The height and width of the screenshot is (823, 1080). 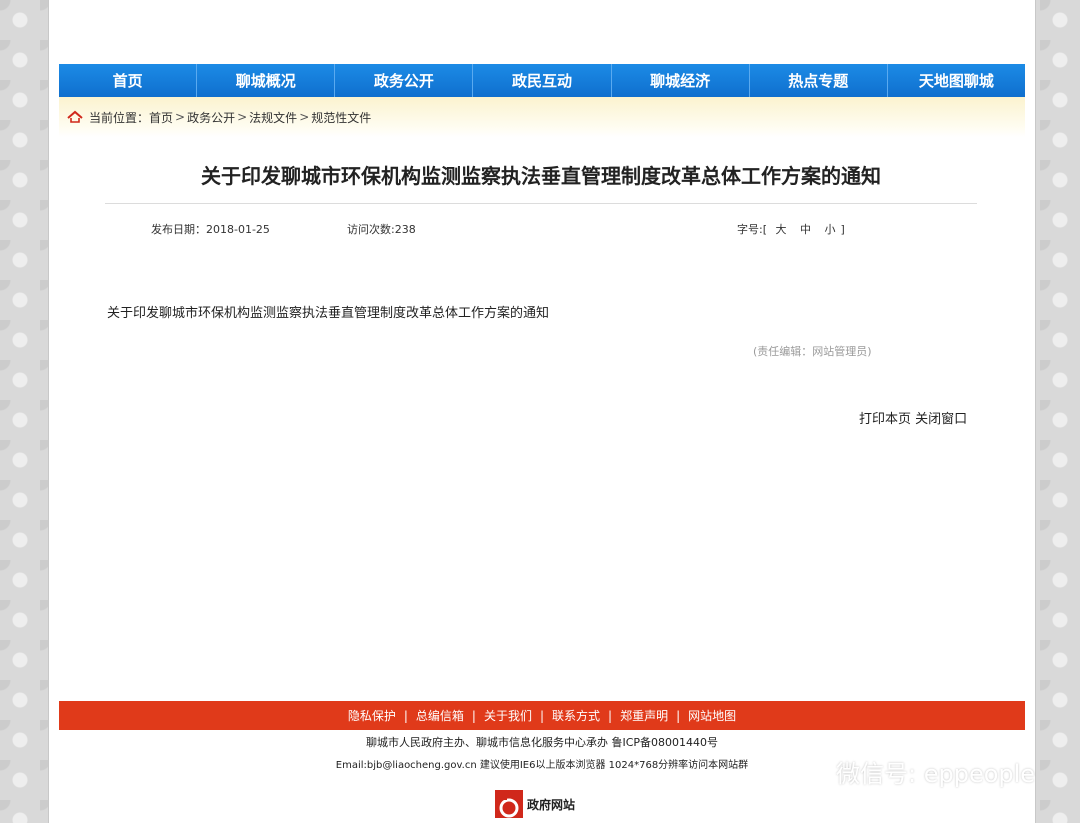 I want to click on close-window-link: 关闭窗口, so click(x=941, y=419).